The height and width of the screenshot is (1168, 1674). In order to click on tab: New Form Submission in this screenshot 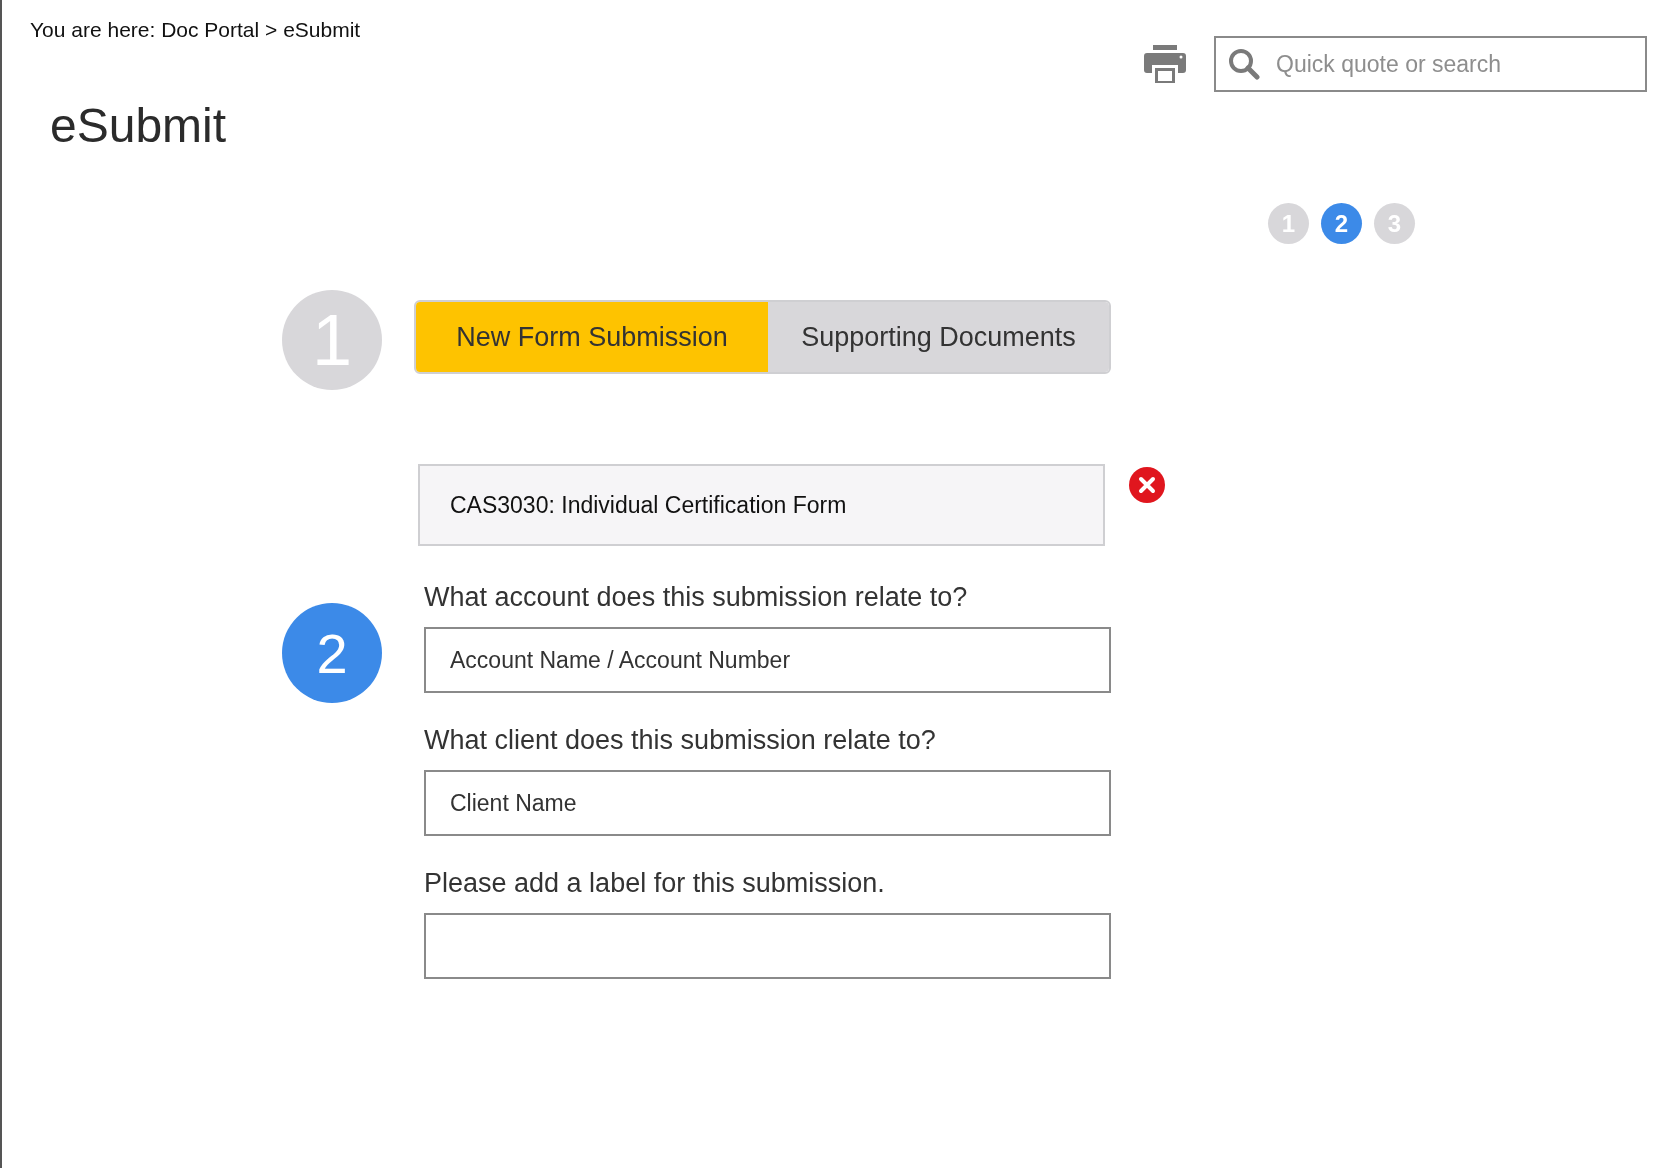, I will do `click(592, 337)`.